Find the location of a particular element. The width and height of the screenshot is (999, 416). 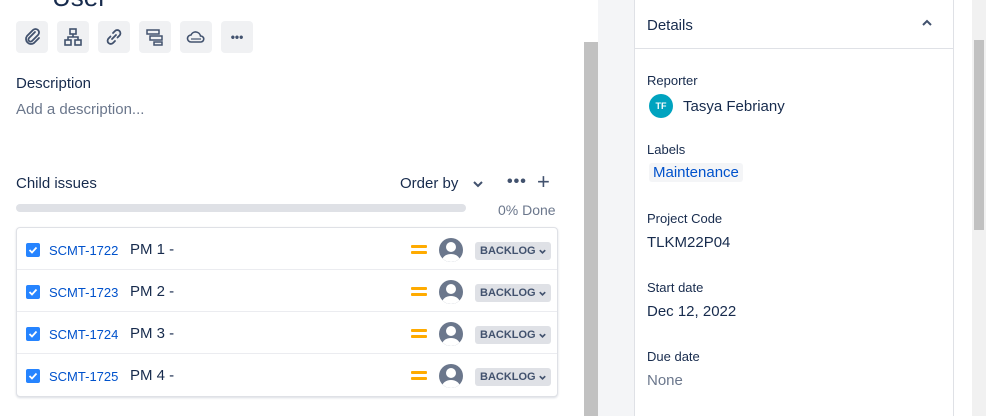

more-actions-button: ••• is located at coordinates (237, 37).